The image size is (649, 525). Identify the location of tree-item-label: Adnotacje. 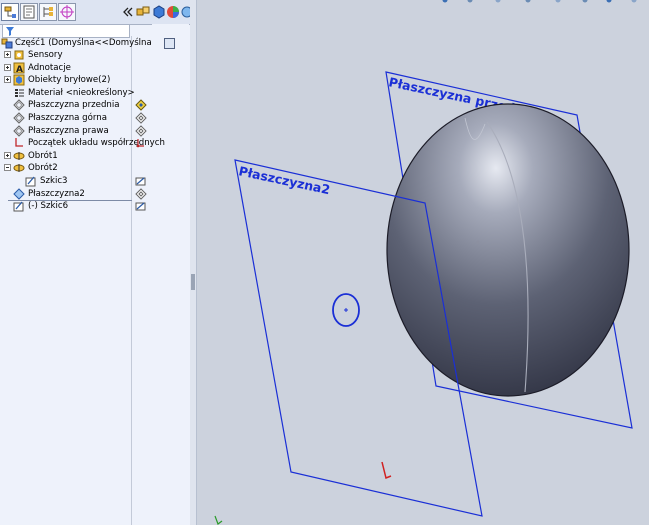
(49, 67).